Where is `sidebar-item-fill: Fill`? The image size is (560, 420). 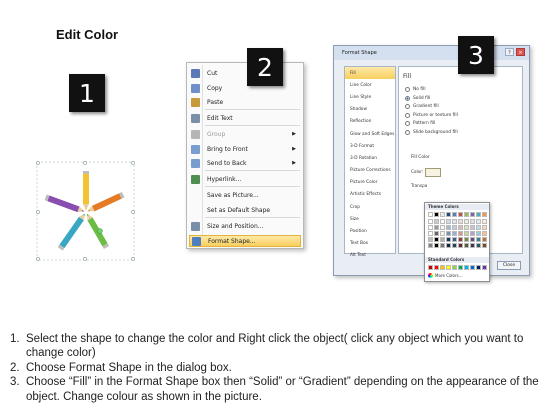
sidebar-item-fill: Fill is located at coordinates (370, 73).